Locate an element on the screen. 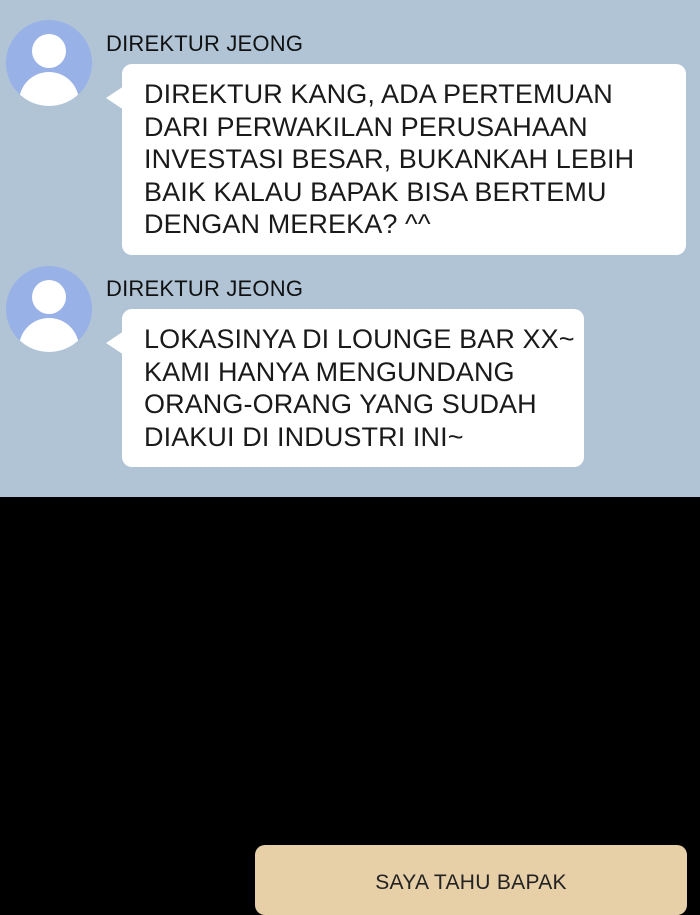 This screenshot has height=915, width=700. message-line: LOKASINYA DI LOUNGE BAR XX~ is located at coordinates (359, 339).